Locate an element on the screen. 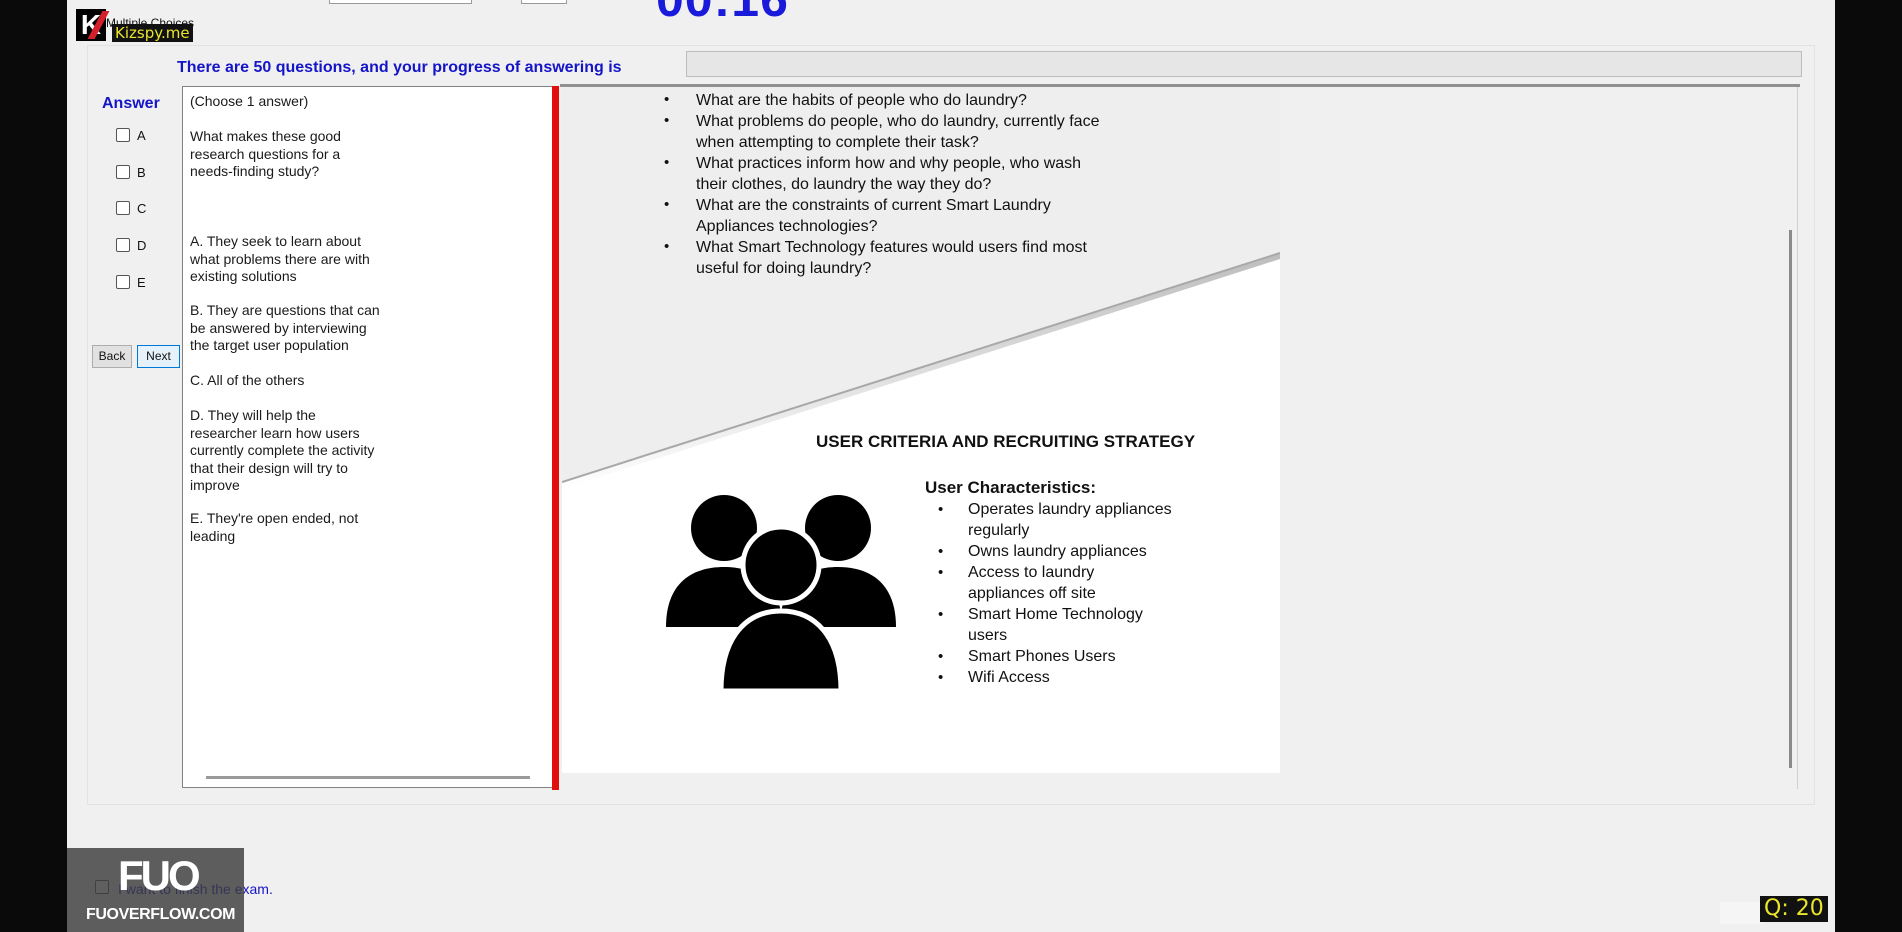 The width and height of the screenshot is (1902, 932). characteristic-line: Smart Phones Users is located at coordinates (1042, 656).